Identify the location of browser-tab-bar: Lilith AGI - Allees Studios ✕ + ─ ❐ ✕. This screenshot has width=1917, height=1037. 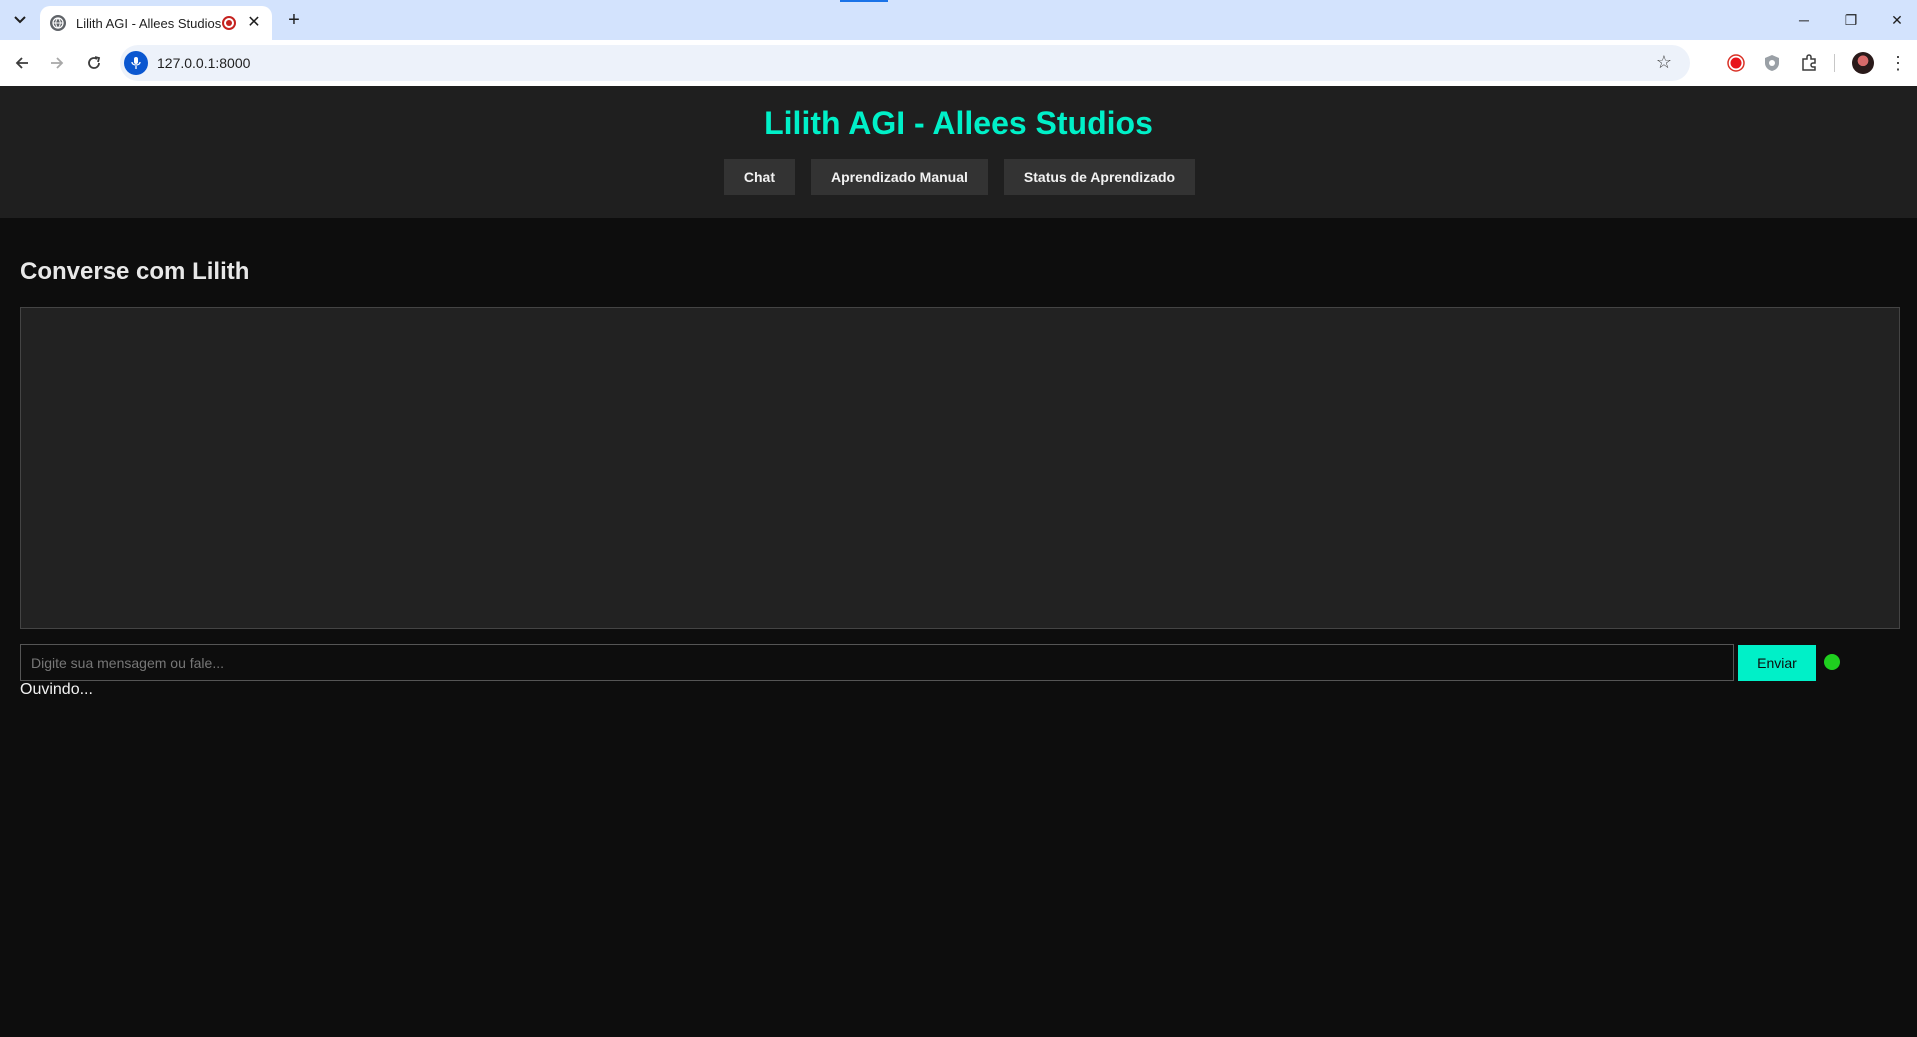
(958, 20).